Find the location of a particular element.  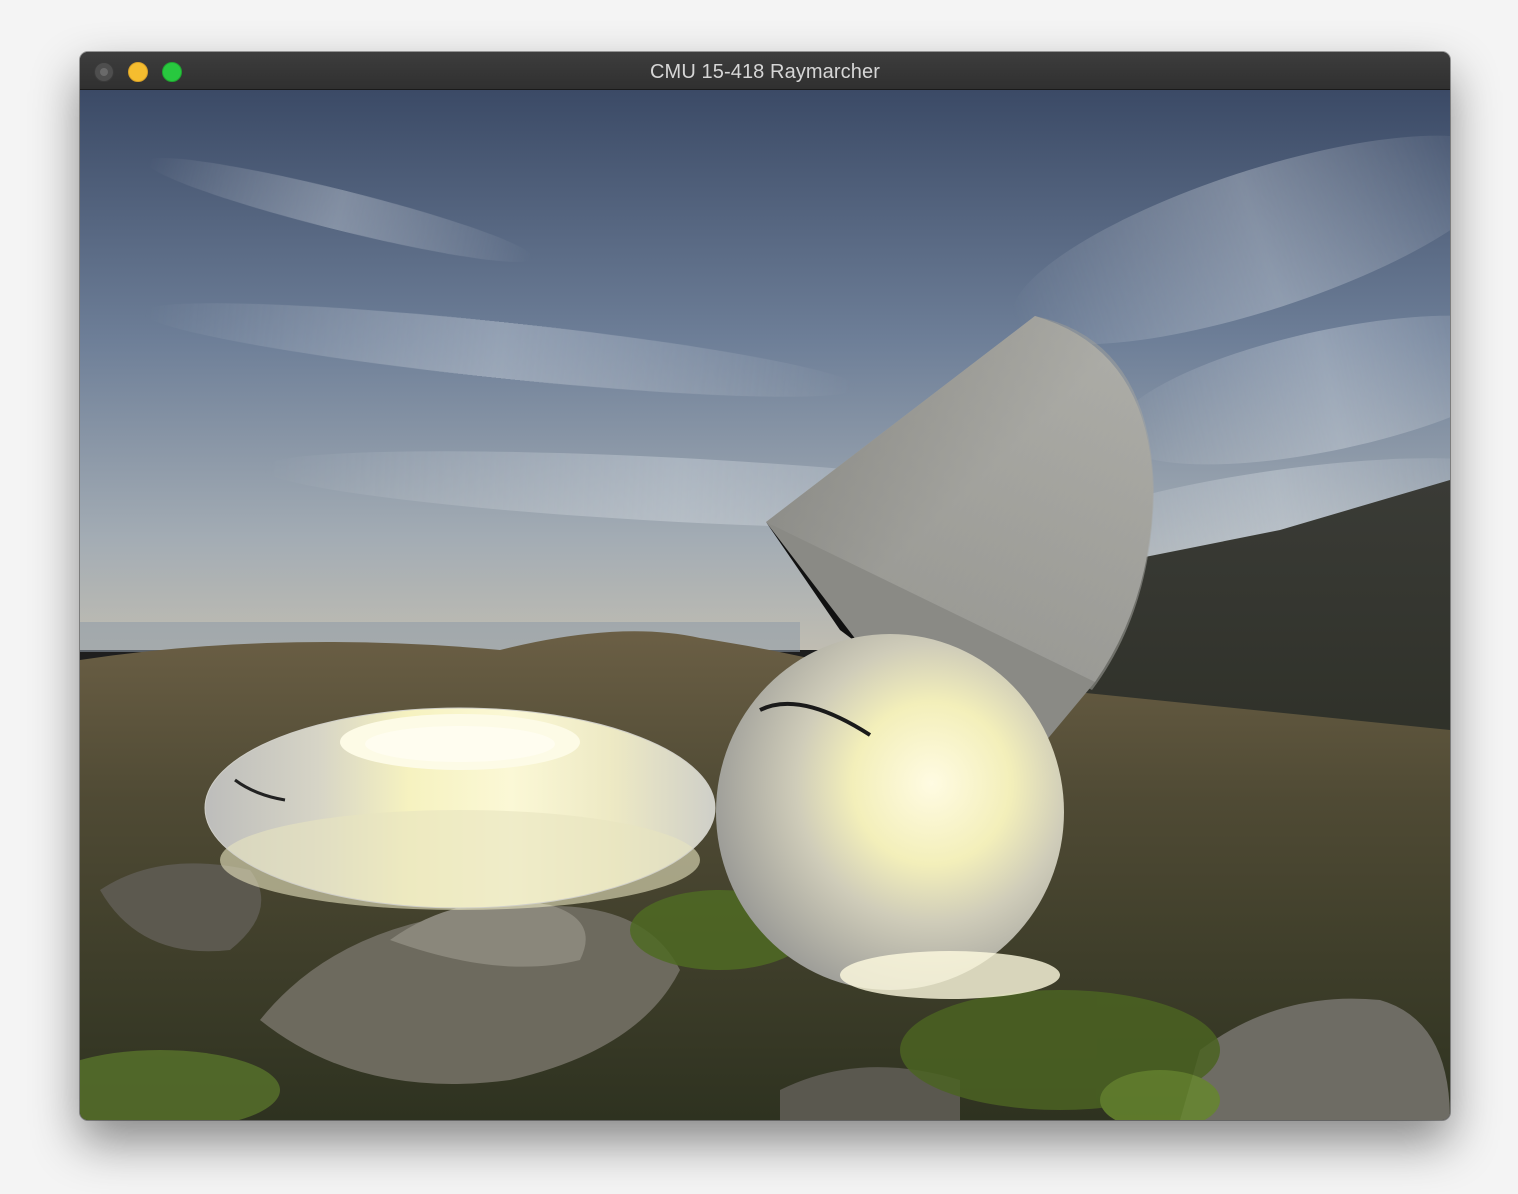

window-title: CMU 15-418 Raymarcher is located at coordinates (765, 72).